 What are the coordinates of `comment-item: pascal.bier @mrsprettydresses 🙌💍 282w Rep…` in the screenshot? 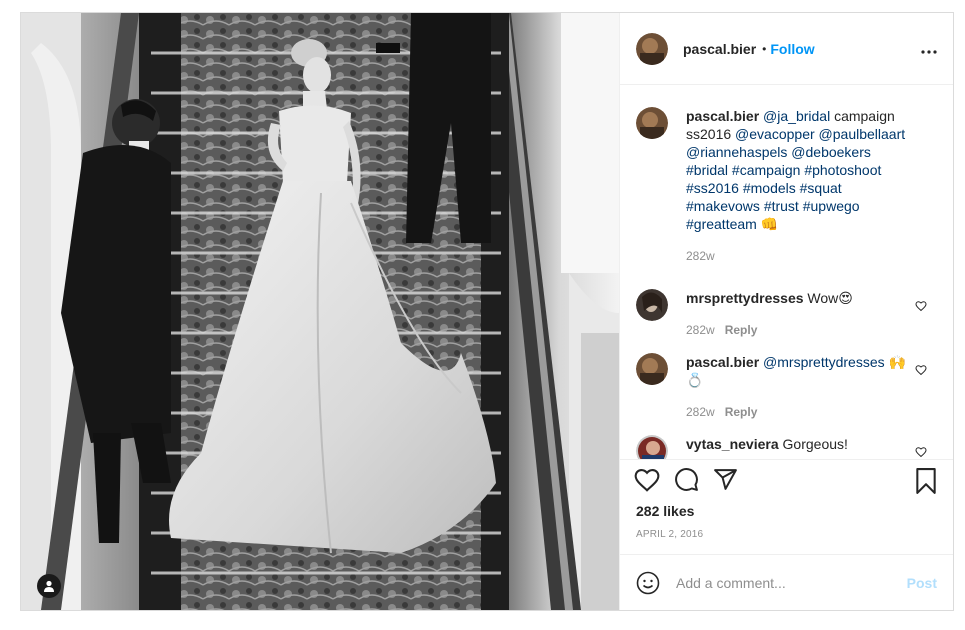 It's located at (786, 387).